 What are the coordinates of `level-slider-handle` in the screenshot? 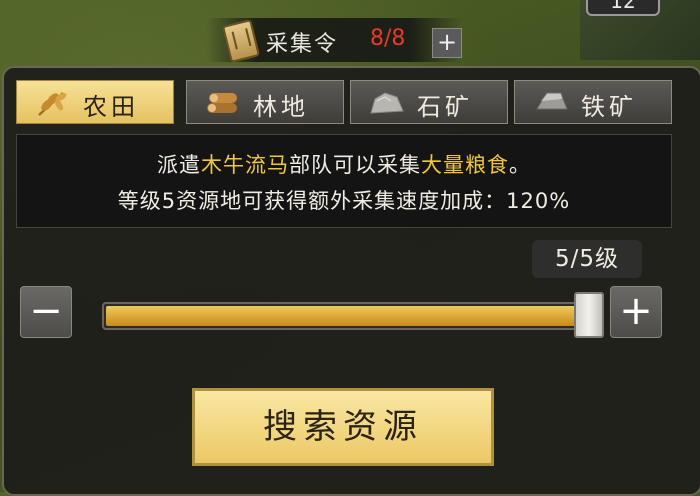 It's located at (589, 315).